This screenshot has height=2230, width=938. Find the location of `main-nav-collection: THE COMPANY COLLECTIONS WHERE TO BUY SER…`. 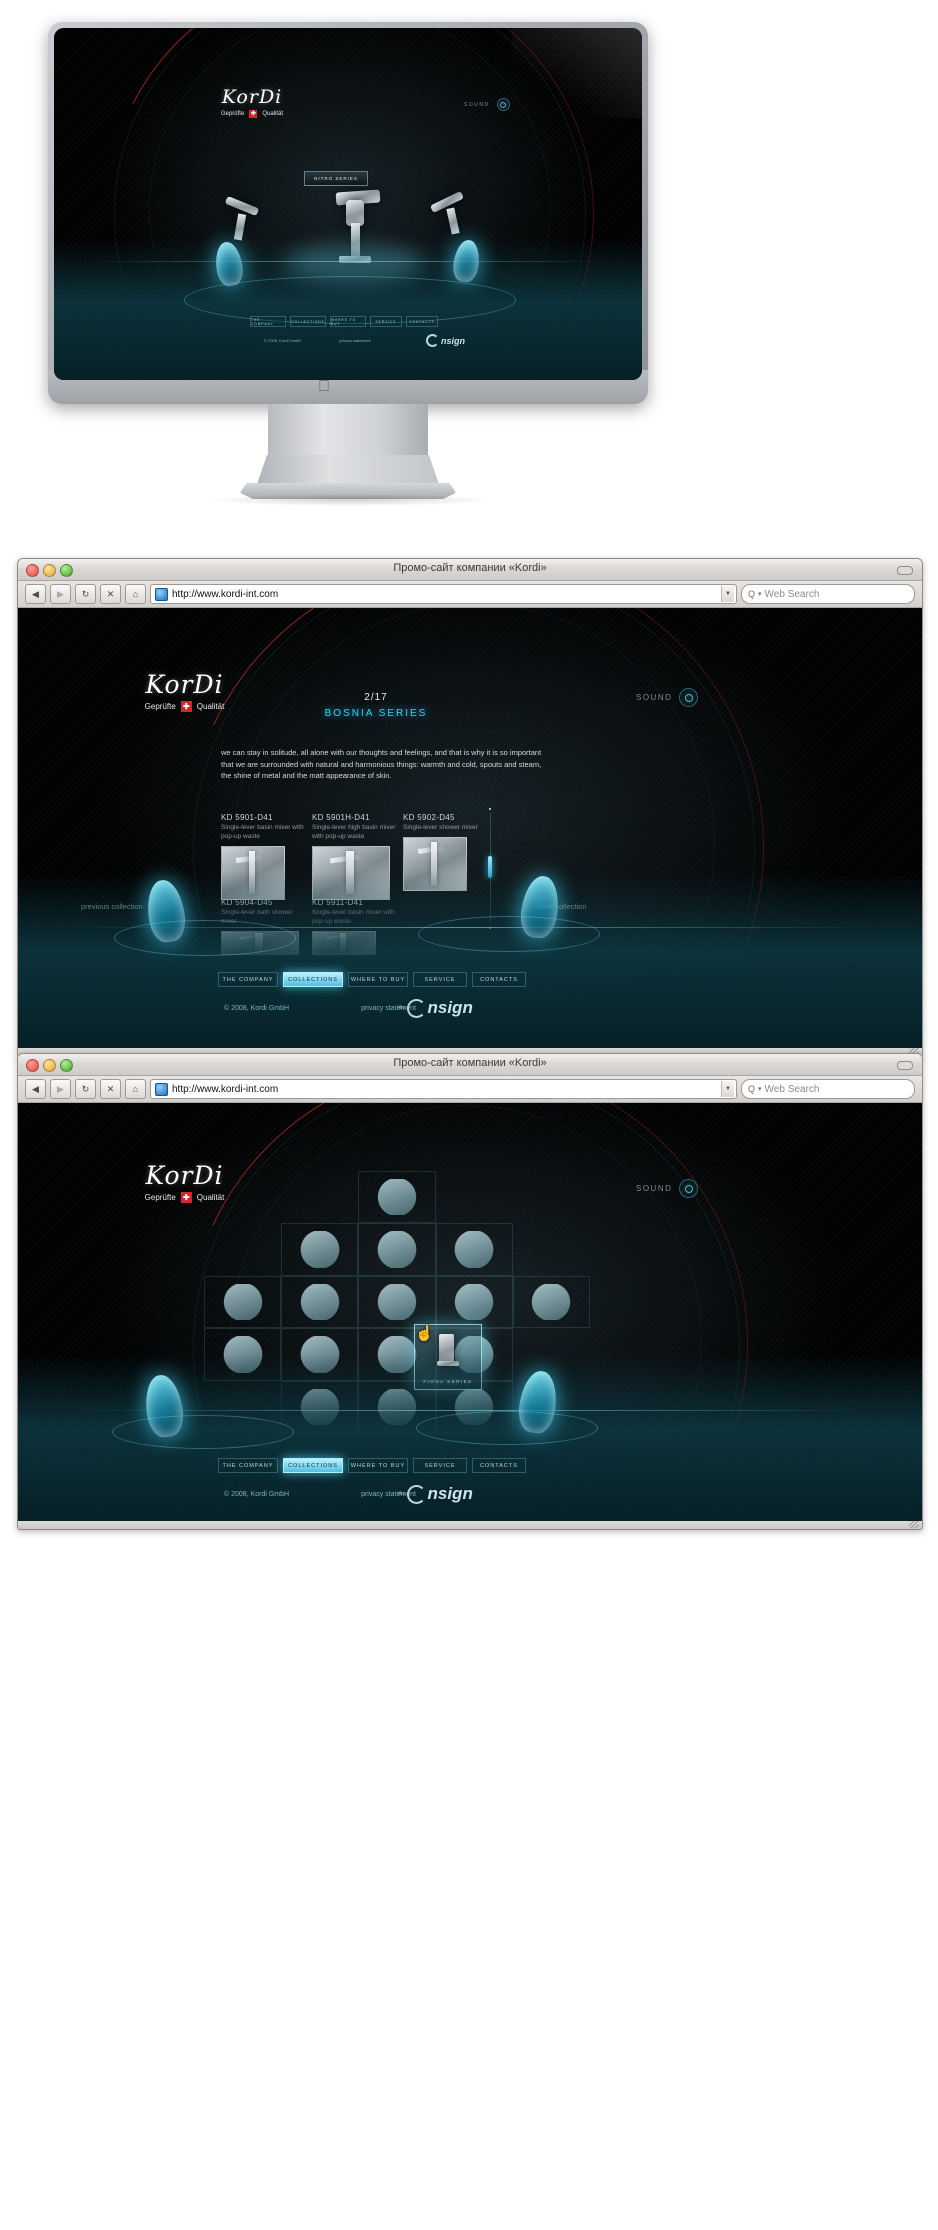

main-nav-collection: THE COMPANY COLLECTIONS WHERE TO BUY SER… is located at coordinates (372, 979).